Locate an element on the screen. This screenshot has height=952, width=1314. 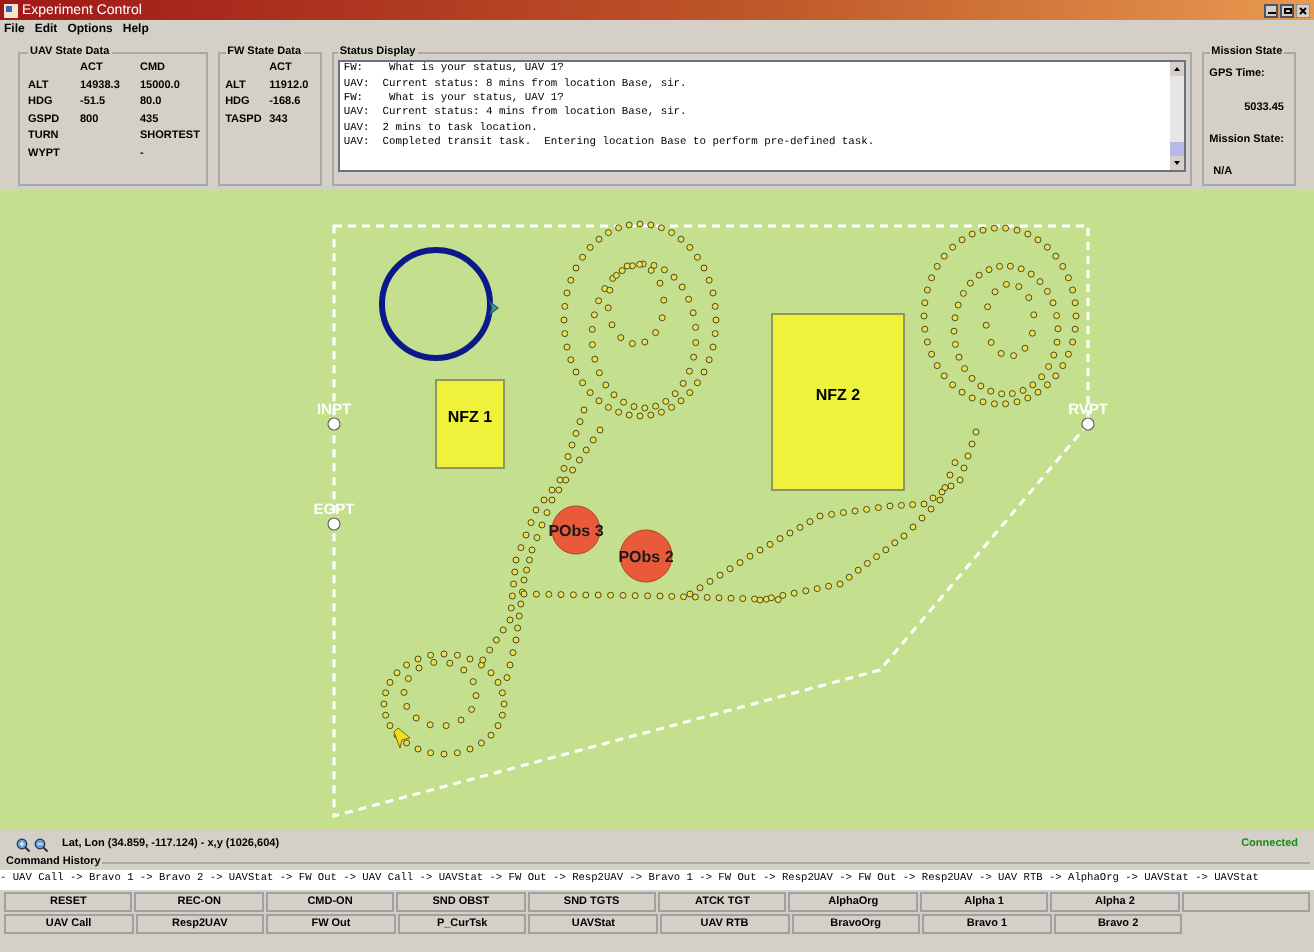
zone-label: NFZ 1 is located at coordinates (470, 417).